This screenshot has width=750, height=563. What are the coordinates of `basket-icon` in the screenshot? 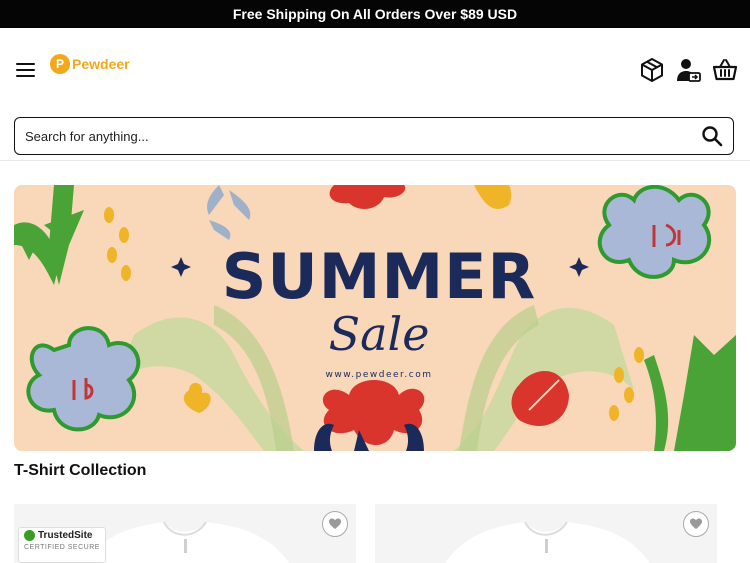 It's located at (725, 70).